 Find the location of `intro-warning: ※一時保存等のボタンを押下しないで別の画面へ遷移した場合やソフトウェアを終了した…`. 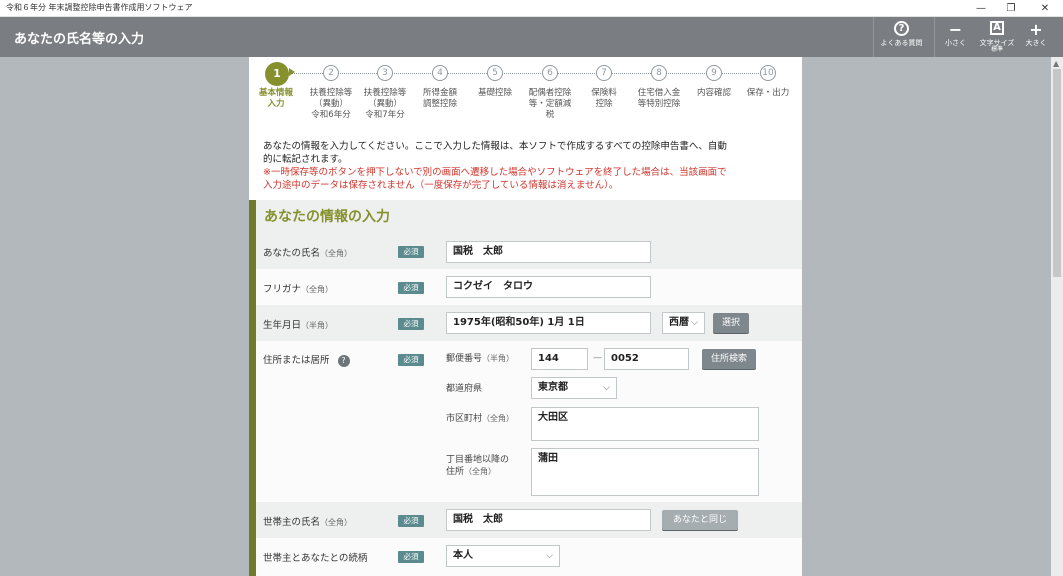

intro-warning: ※一時保存等のボタンを押下しないで別の画面へ遷移した場合やソフトウェアを終了した… is located at coordinates (495, 179).